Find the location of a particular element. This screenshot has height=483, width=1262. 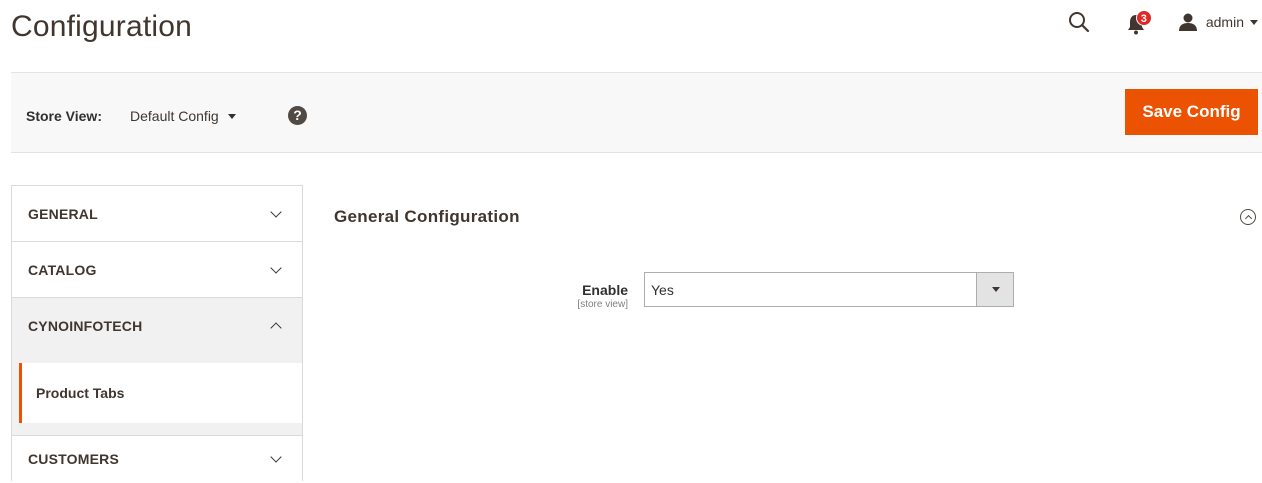

sidebar-tab-label: GENERAL is located at coordinates (63, 213).